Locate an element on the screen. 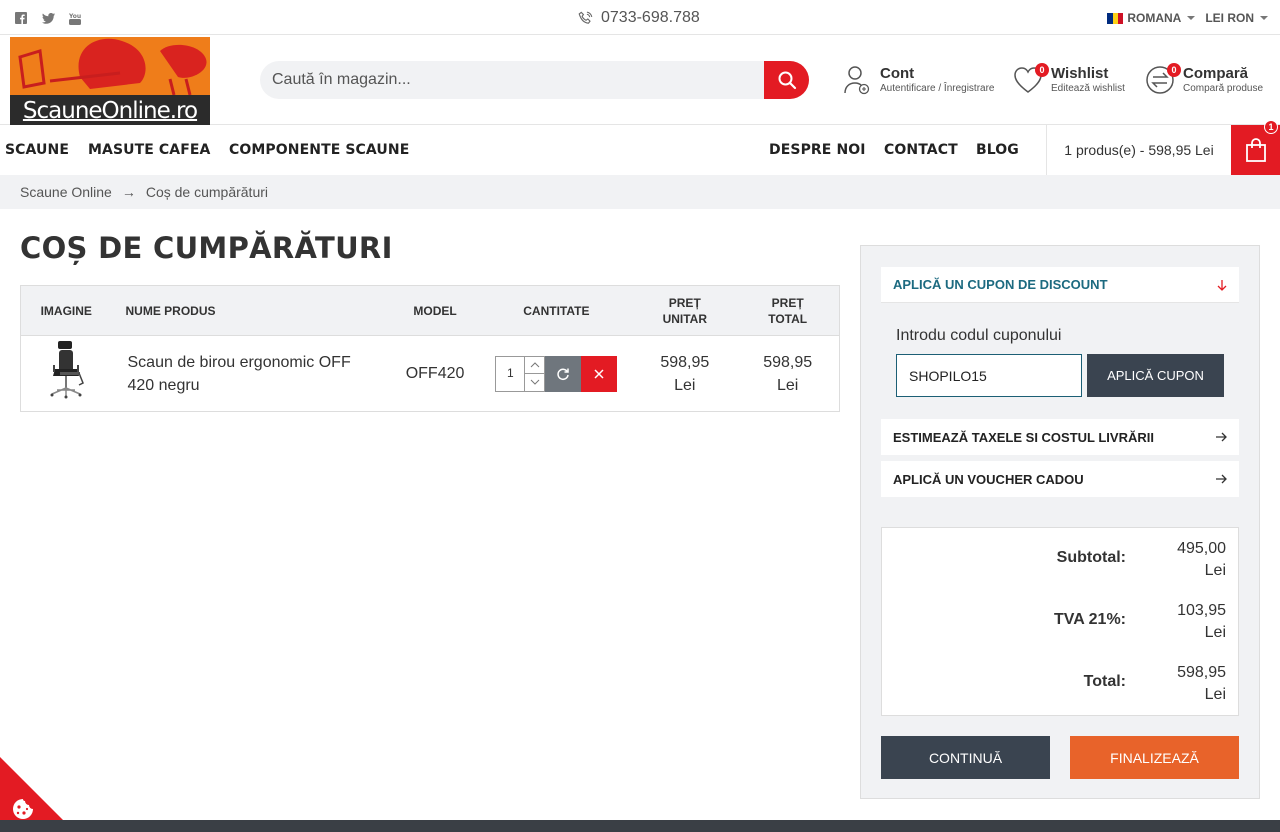  phone-contact: 0733-698.788 is located at coordinates (639, 18).